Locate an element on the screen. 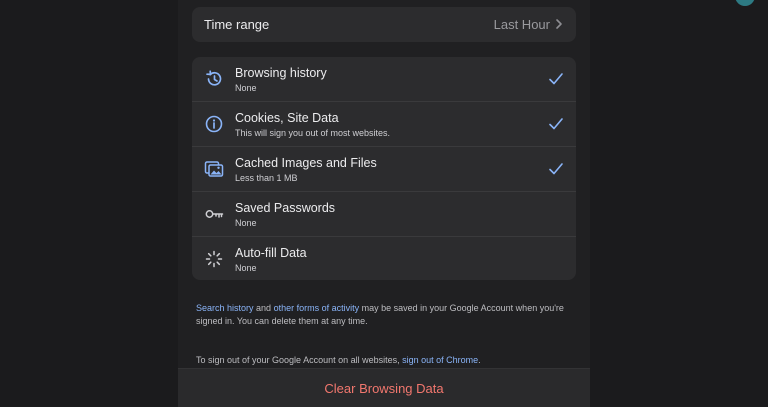 The image size is (768, 407). note-text: and is located at coordinates (263, 308).